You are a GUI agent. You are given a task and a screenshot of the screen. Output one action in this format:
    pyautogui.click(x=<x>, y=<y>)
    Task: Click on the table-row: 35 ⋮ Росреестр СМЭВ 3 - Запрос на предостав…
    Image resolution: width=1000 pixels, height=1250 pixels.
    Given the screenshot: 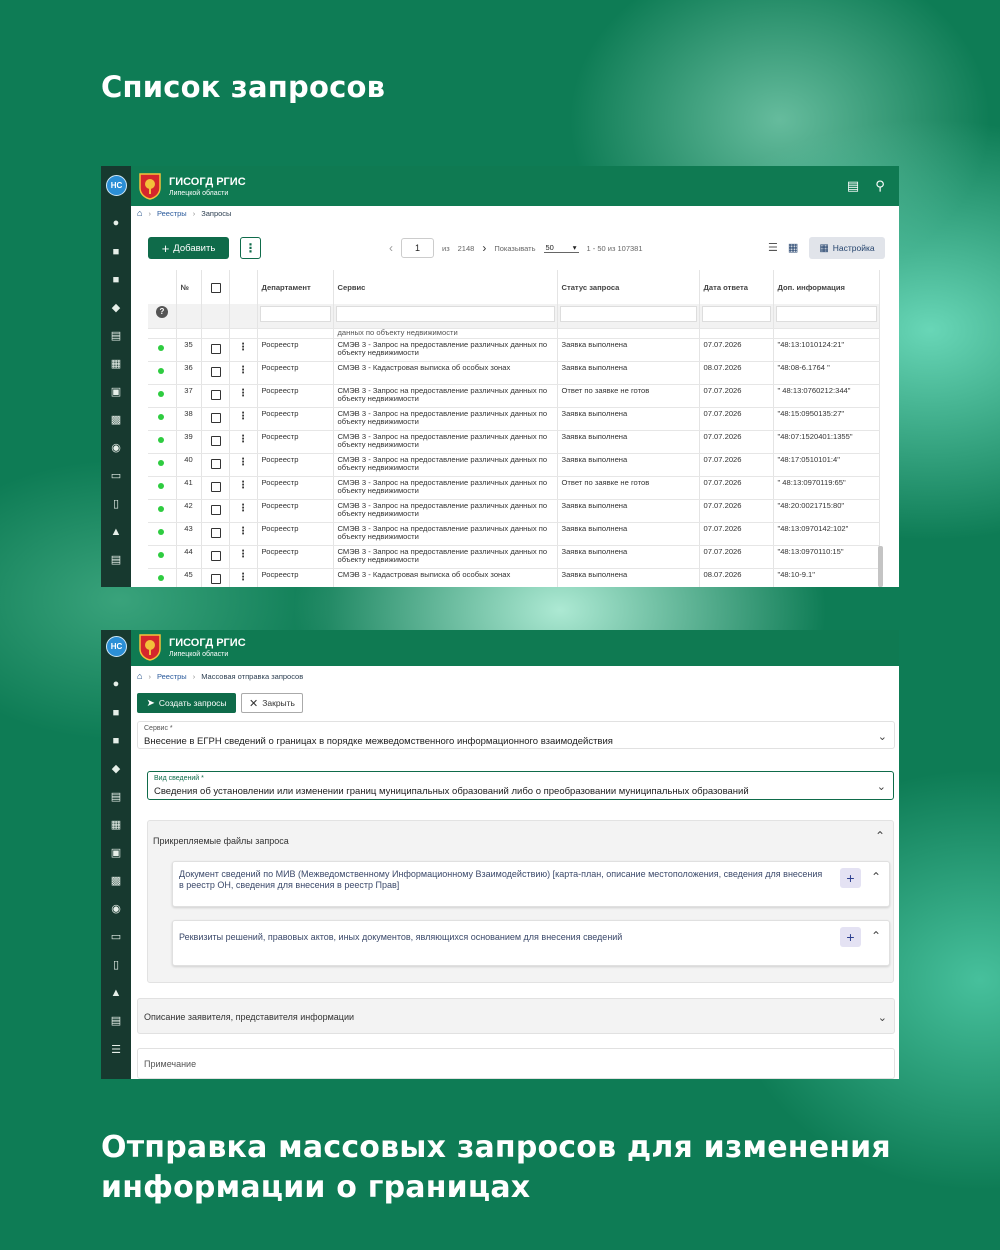 What is the action you would take?
    pyautogui.click(x=514, y=350)
    